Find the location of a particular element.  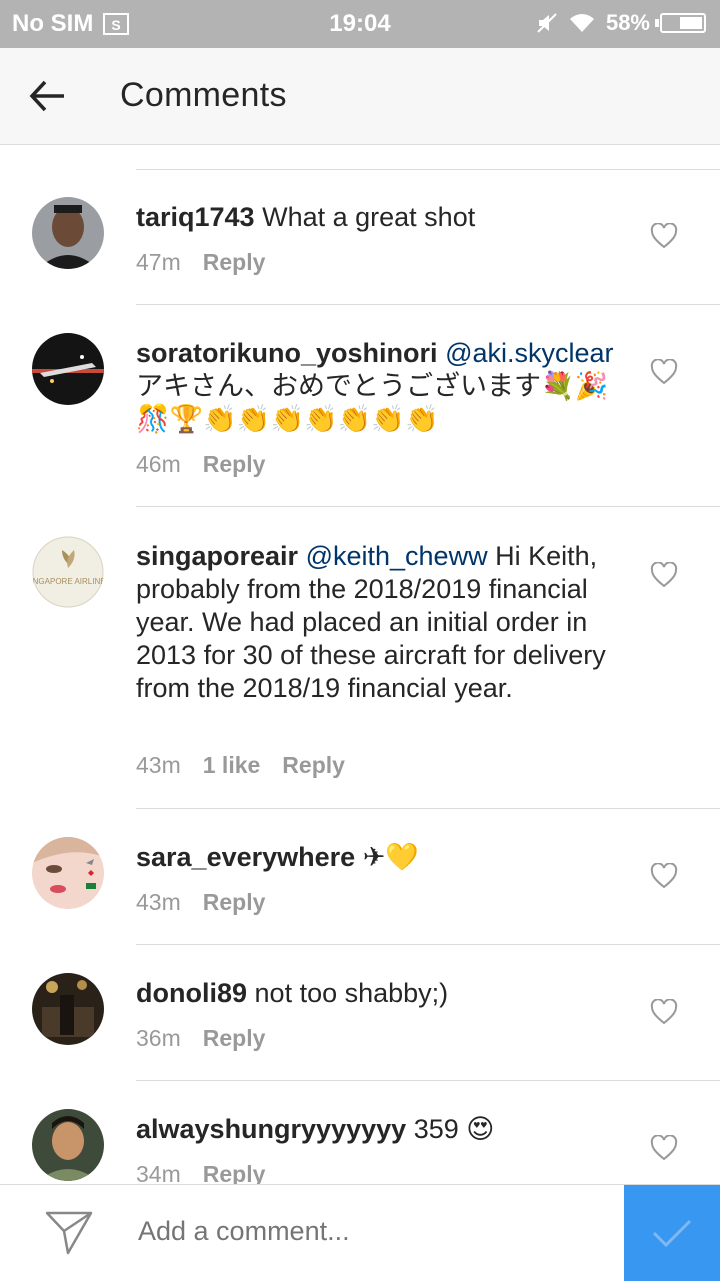

status-bar: No SIM S 19:04 58% is located at coordinates (360, 24).